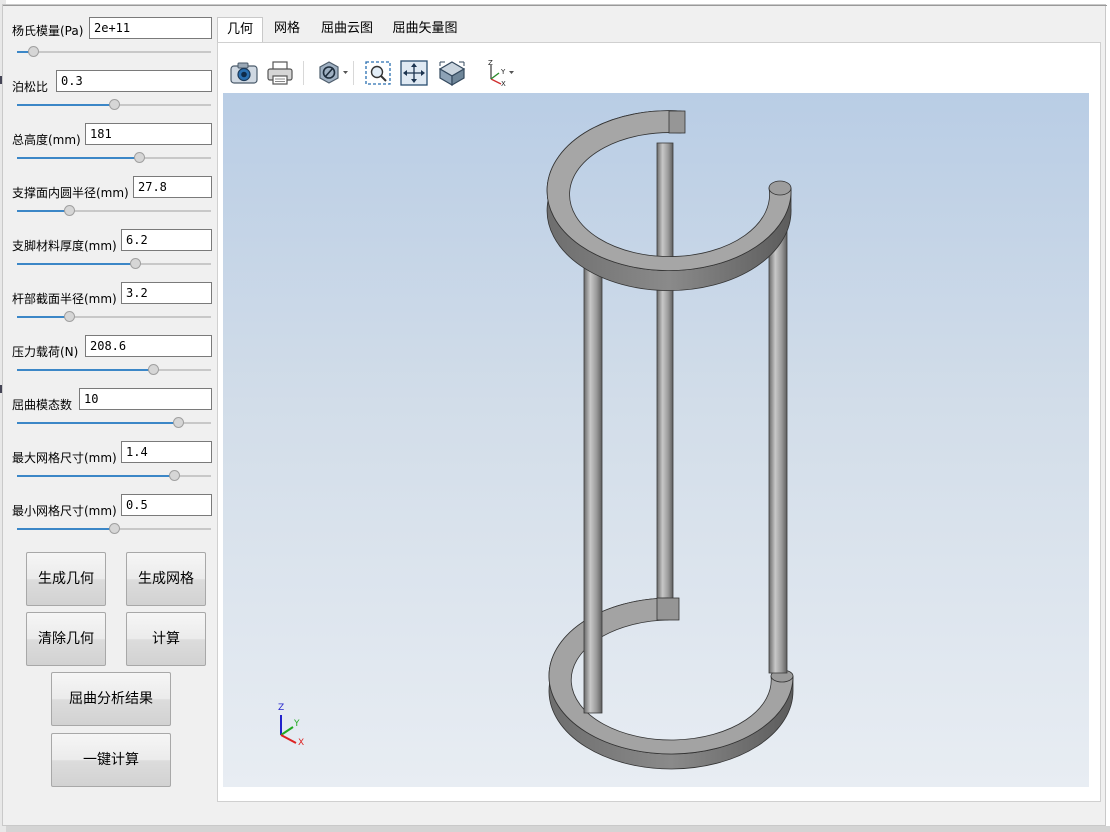  What do you see at coordinates (244, 73) in the screenshot?
I see `camera-icon` at bounding box center [244, 73].